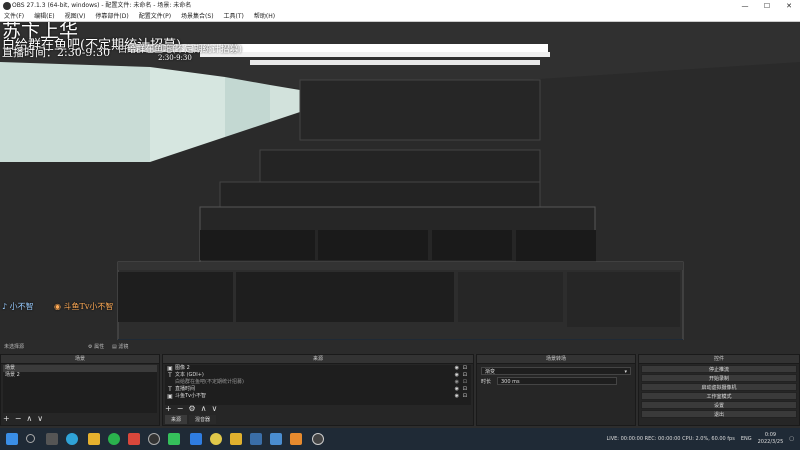  What do you see at coordinates (99, 347) in the screenshot?
I see `properties-label: 属性` at bounding box center [99, 347].